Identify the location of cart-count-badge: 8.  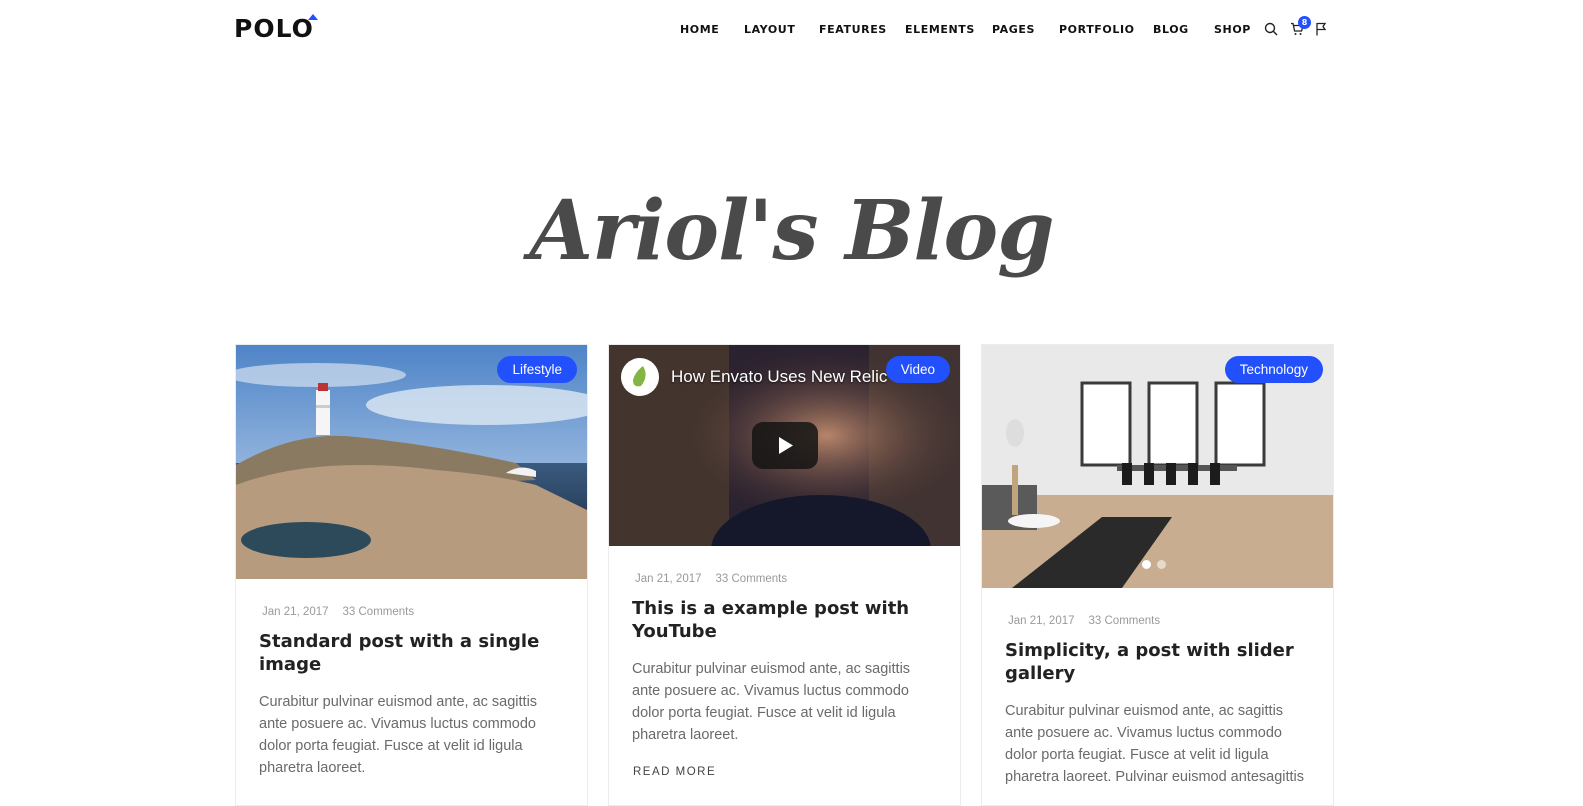
(1304, 22).